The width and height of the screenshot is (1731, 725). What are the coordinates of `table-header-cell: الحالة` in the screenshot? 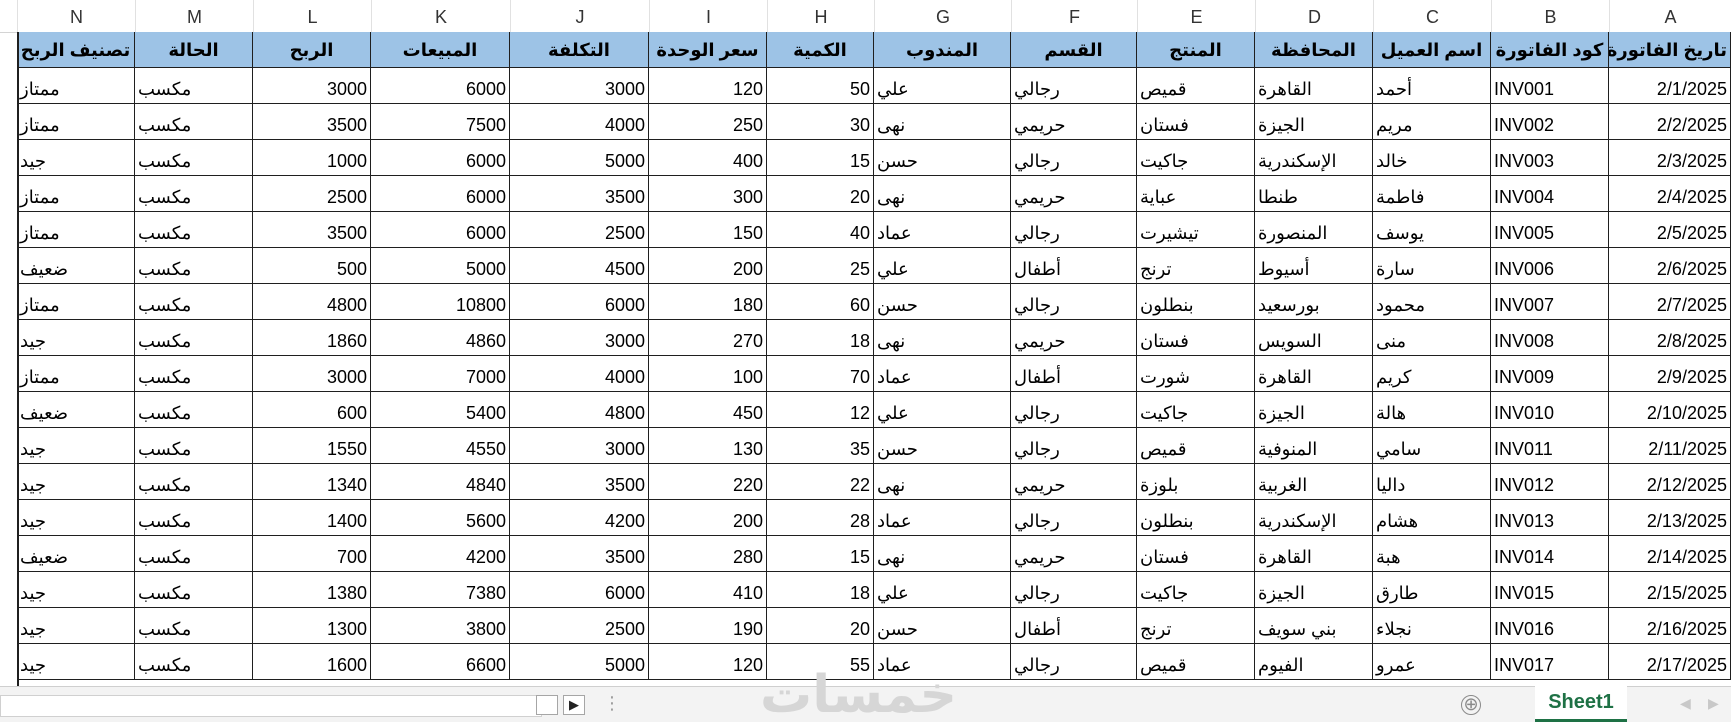 It's located at (194, 50).